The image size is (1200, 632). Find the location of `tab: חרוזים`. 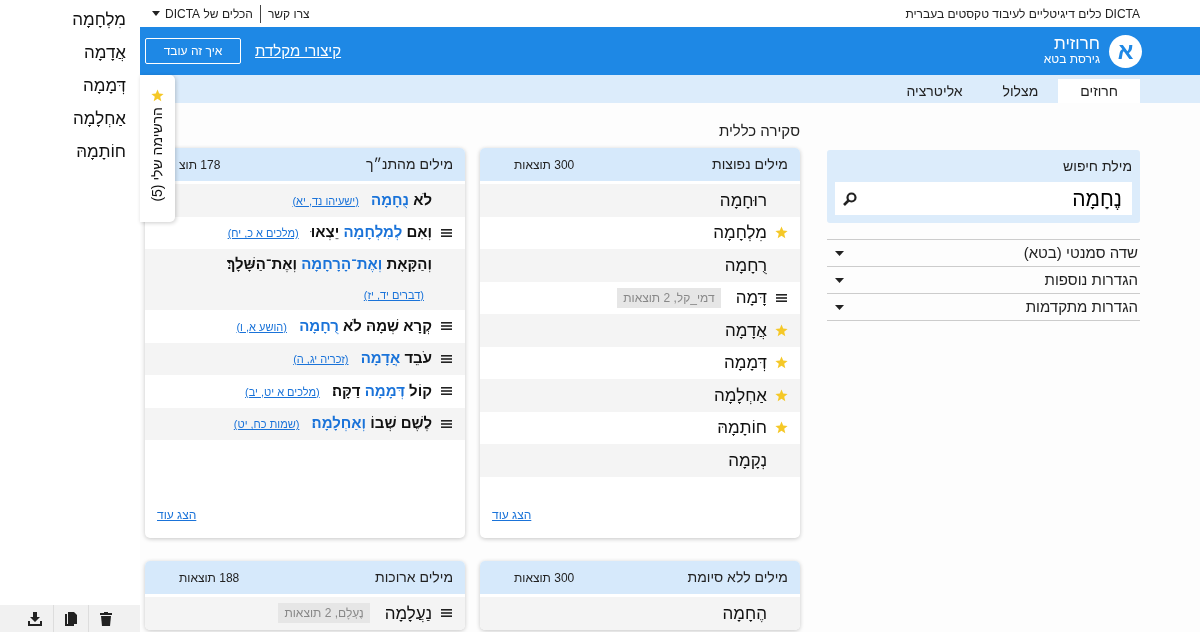

tab: חרוזים is located at coordinates (1099, 91).